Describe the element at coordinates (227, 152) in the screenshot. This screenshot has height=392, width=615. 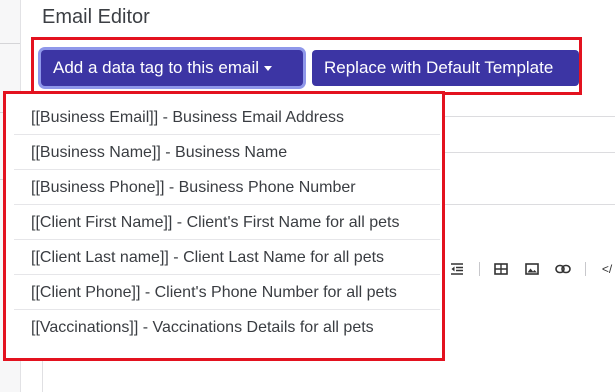
I see `dropdown-item-business-name: [[Business Name]] - Business Name` at that location.